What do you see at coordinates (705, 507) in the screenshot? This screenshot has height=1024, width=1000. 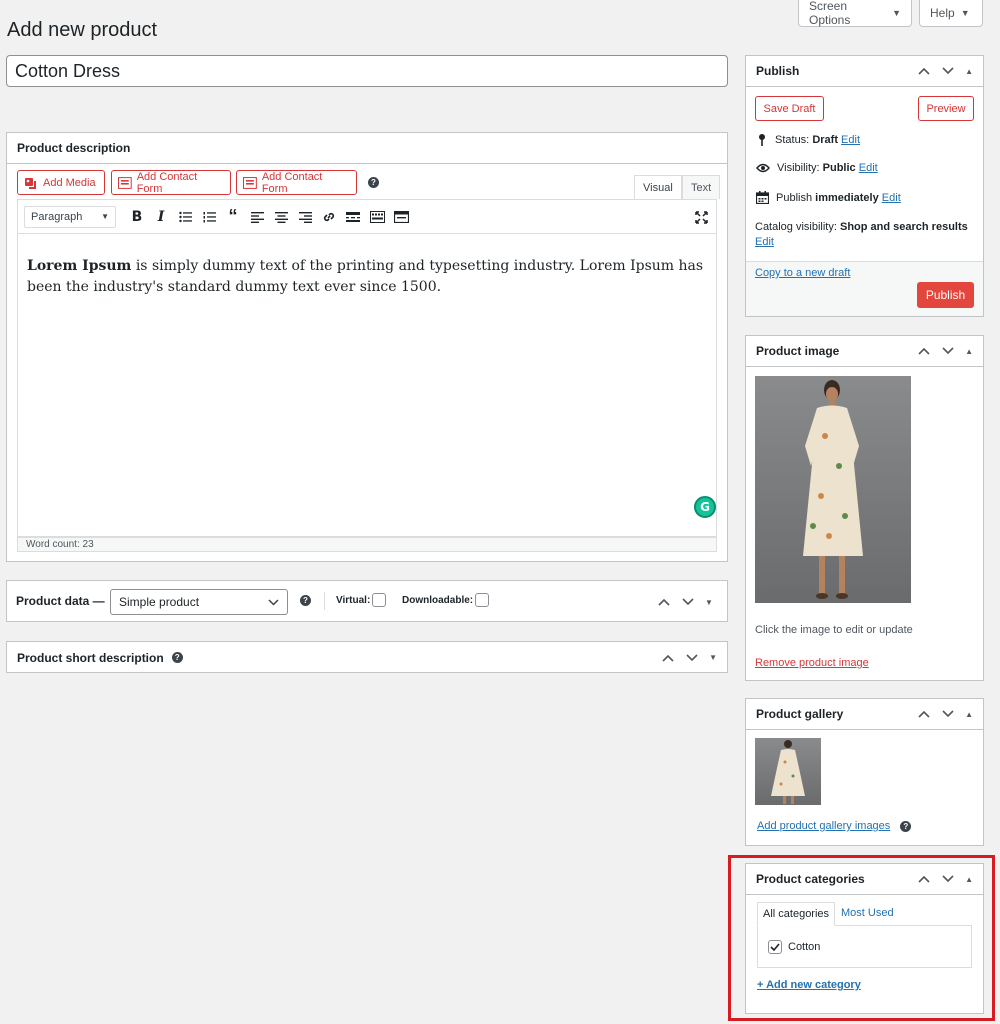 I see `grammarly-icon: G` at bounding box center [705, 507].